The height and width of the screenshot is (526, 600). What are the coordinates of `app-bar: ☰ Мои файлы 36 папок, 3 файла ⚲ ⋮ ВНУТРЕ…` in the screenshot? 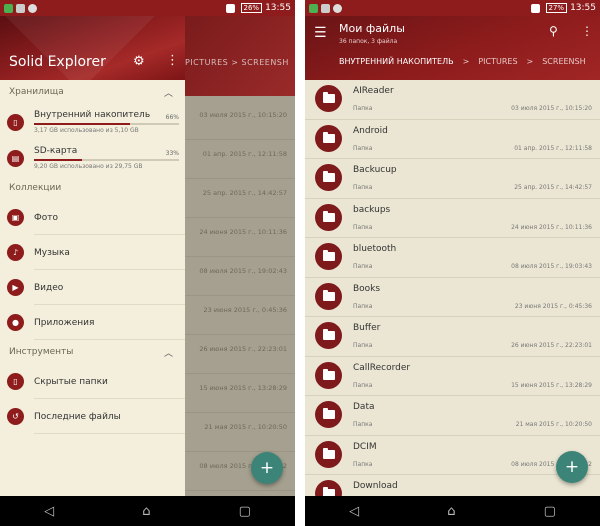 It's located at (452, 48).